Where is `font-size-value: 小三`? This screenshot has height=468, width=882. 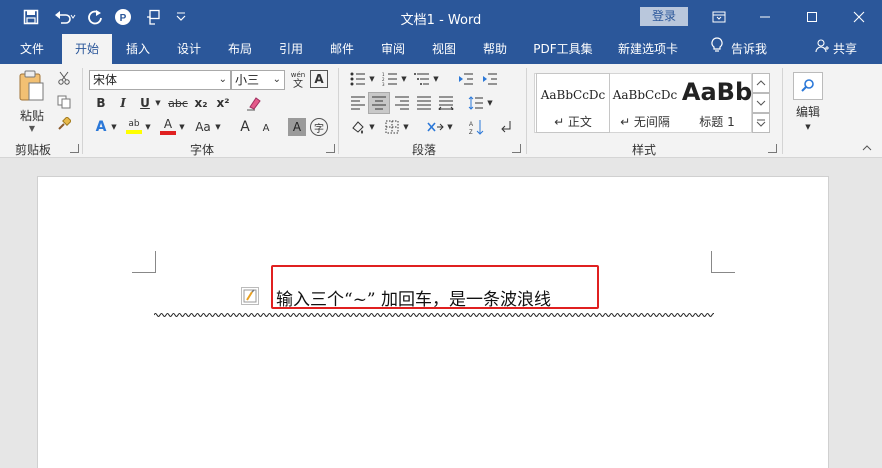
font-size-value: 小三 is located at coordinates (247, 80).